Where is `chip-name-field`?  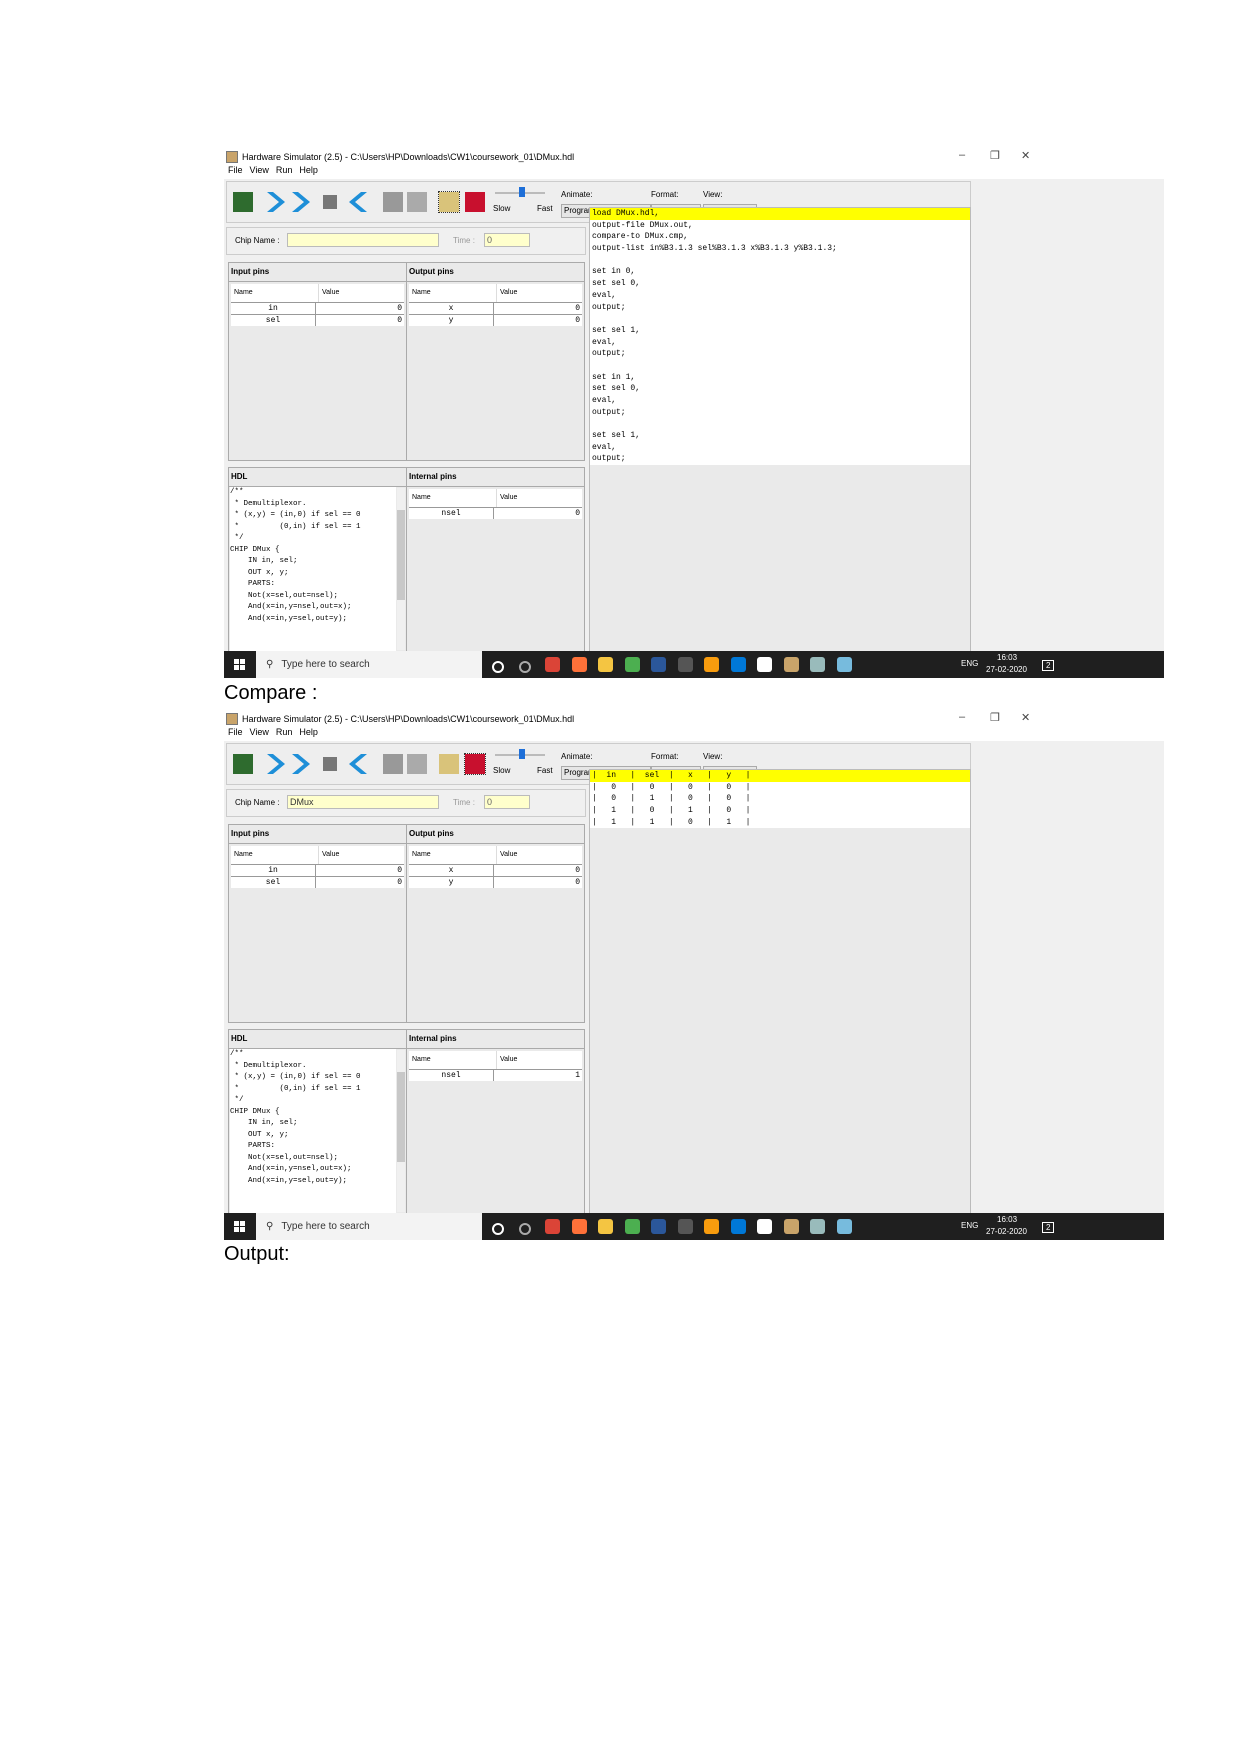
chip-name-field is located at coordinates (363, 240).